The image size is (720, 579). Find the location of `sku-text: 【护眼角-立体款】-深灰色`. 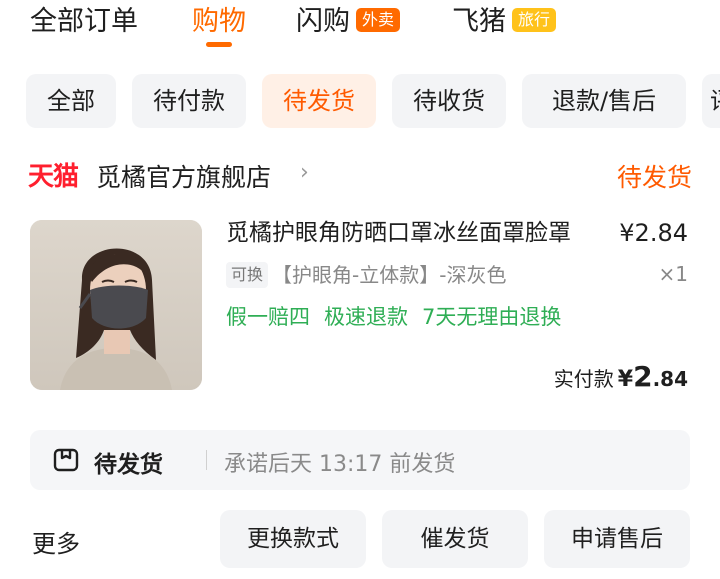

sku-text: 【护眼角-立体款】-深灰色 is located at coordinates (389, 275).